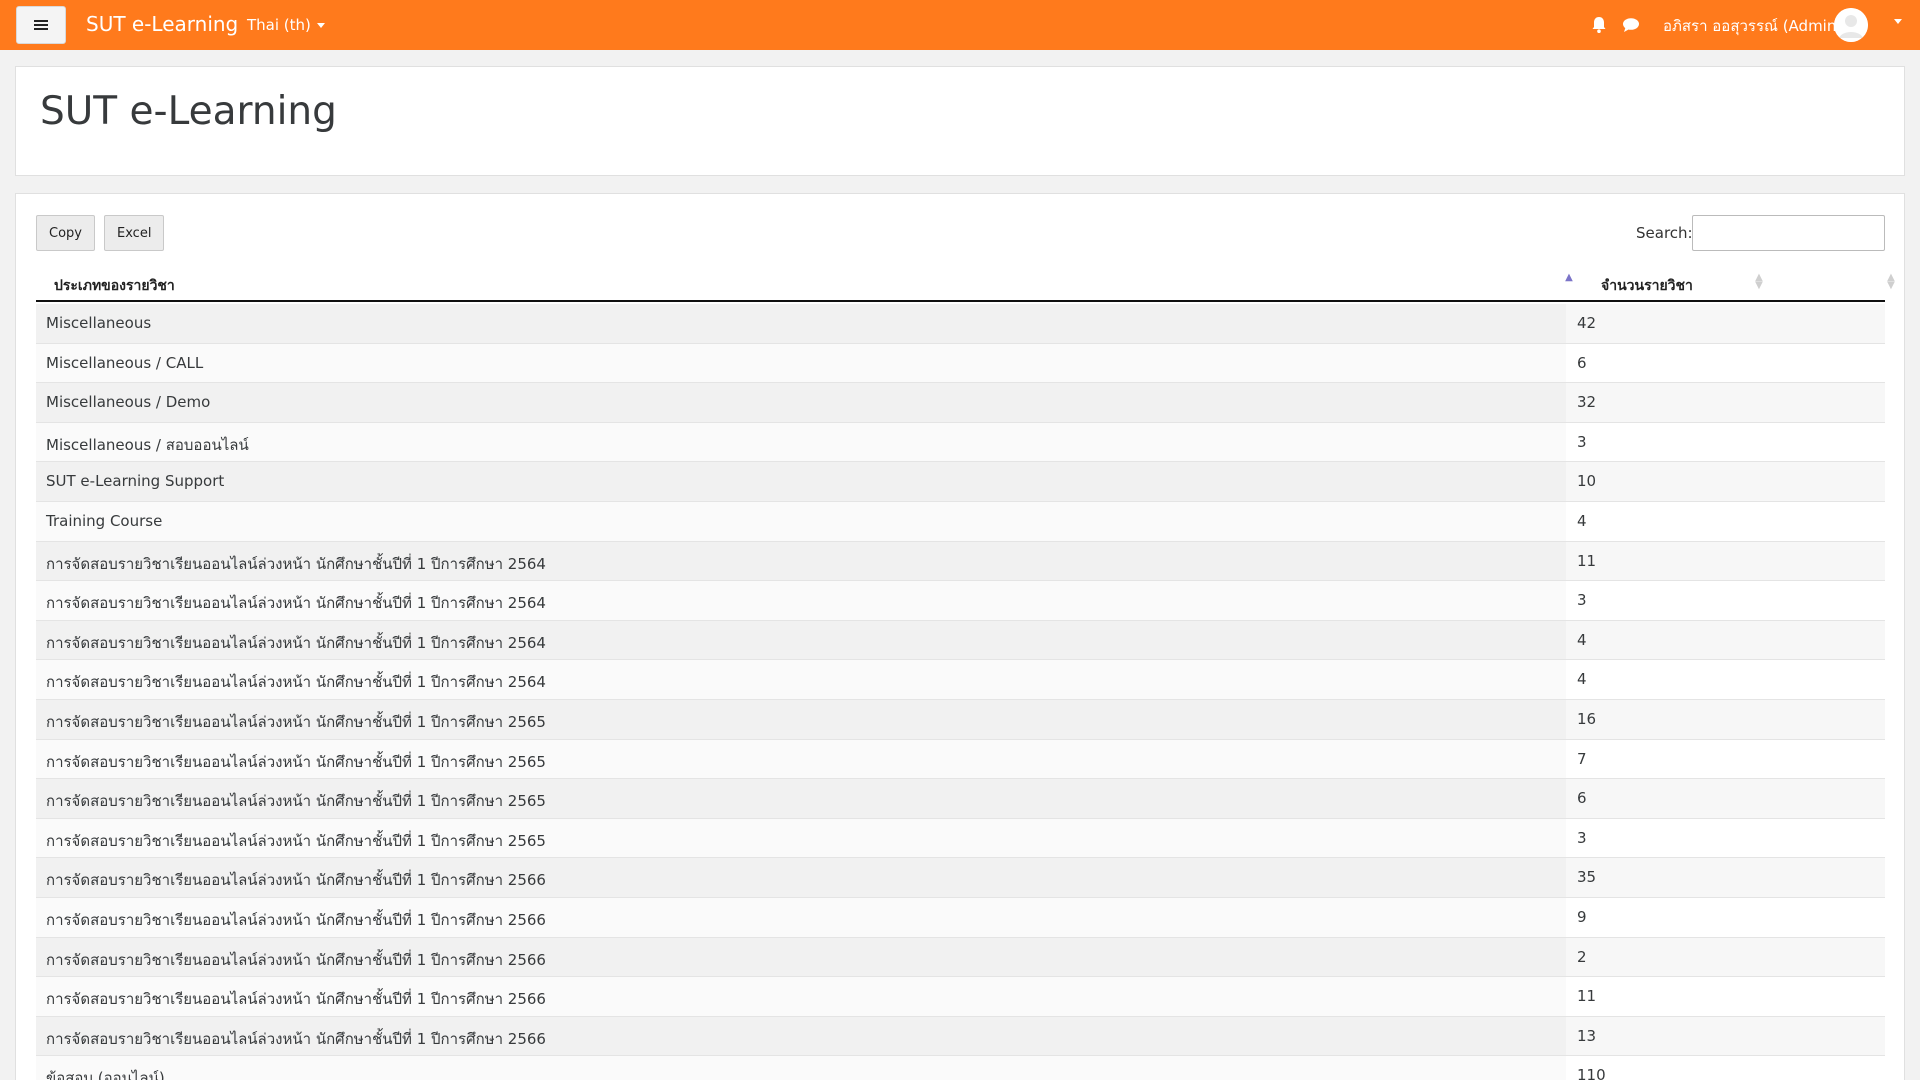  Describe the element at coordinates (1569, 278) in the screenshot. I see `sort-asc-icon: ▲` at that location.